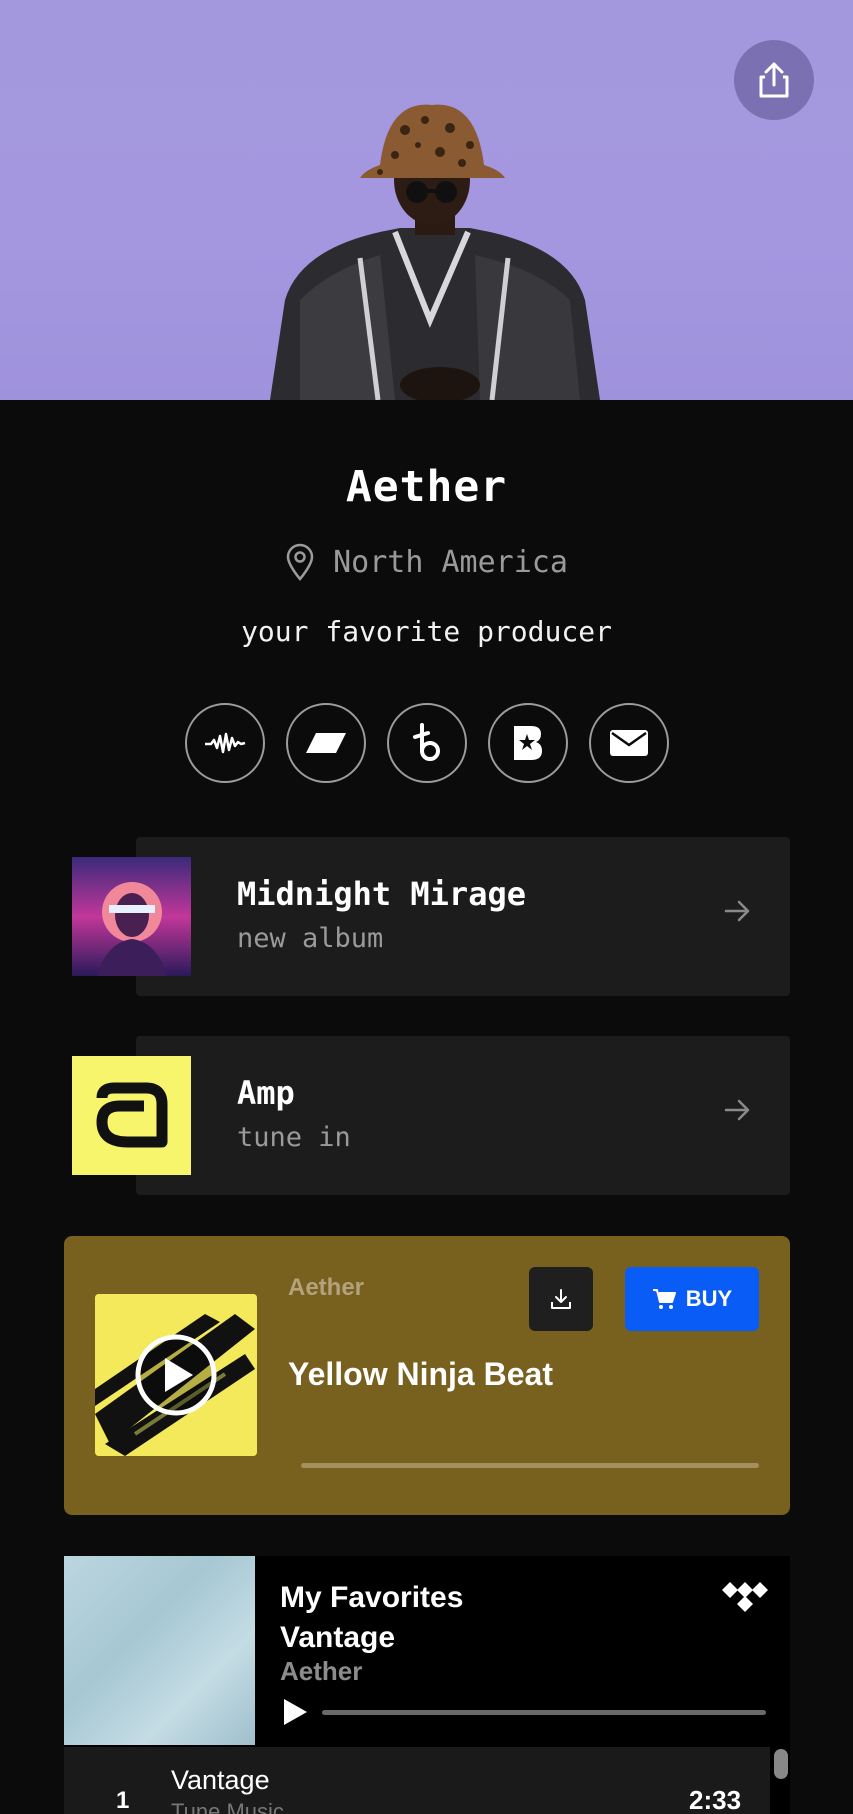  I want to click on parallelogram-icon, so click(325, 743).